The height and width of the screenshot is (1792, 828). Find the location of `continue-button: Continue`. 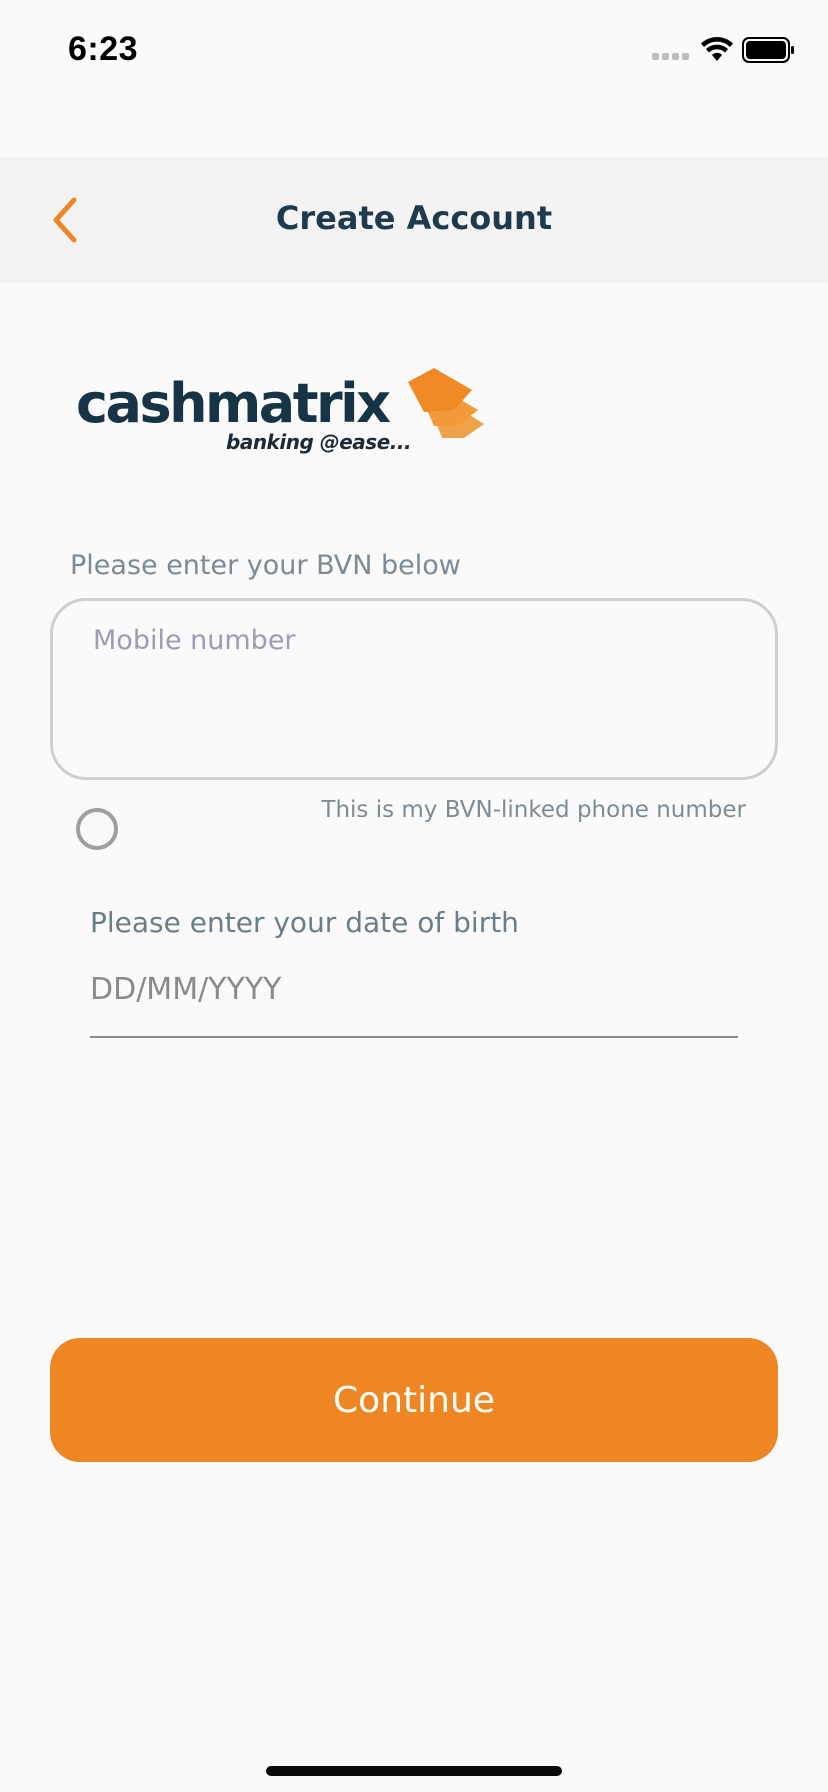

continue-button: Continue is located at coordinates (414, 1400).